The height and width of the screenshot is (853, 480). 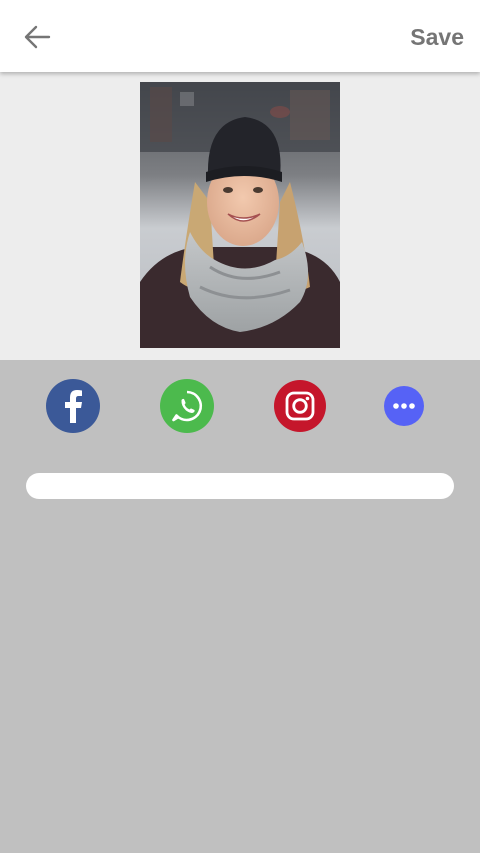 I want to click on facebook-share-button, so click(x=73, y=406).